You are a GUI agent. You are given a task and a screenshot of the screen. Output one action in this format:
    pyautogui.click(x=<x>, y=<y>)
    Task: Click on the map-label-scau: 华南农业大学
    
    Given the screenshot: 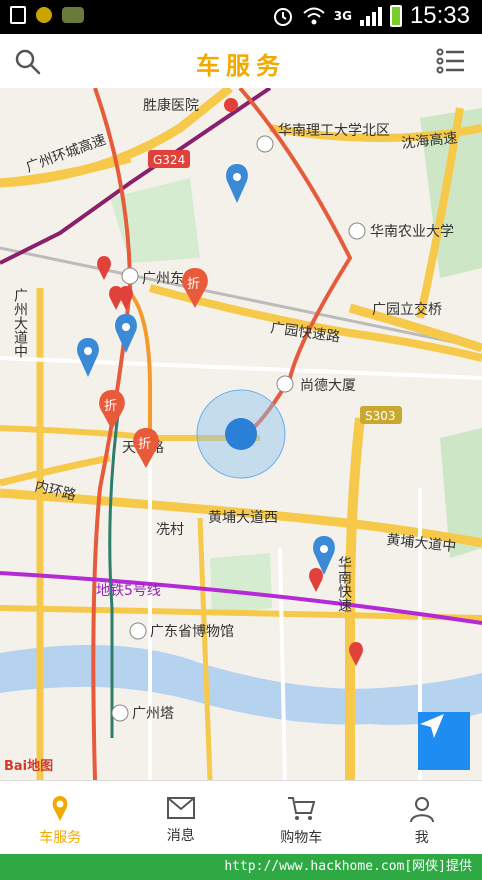 What is the action you would take?
    pyautogui.click(x=412, y=232)
    